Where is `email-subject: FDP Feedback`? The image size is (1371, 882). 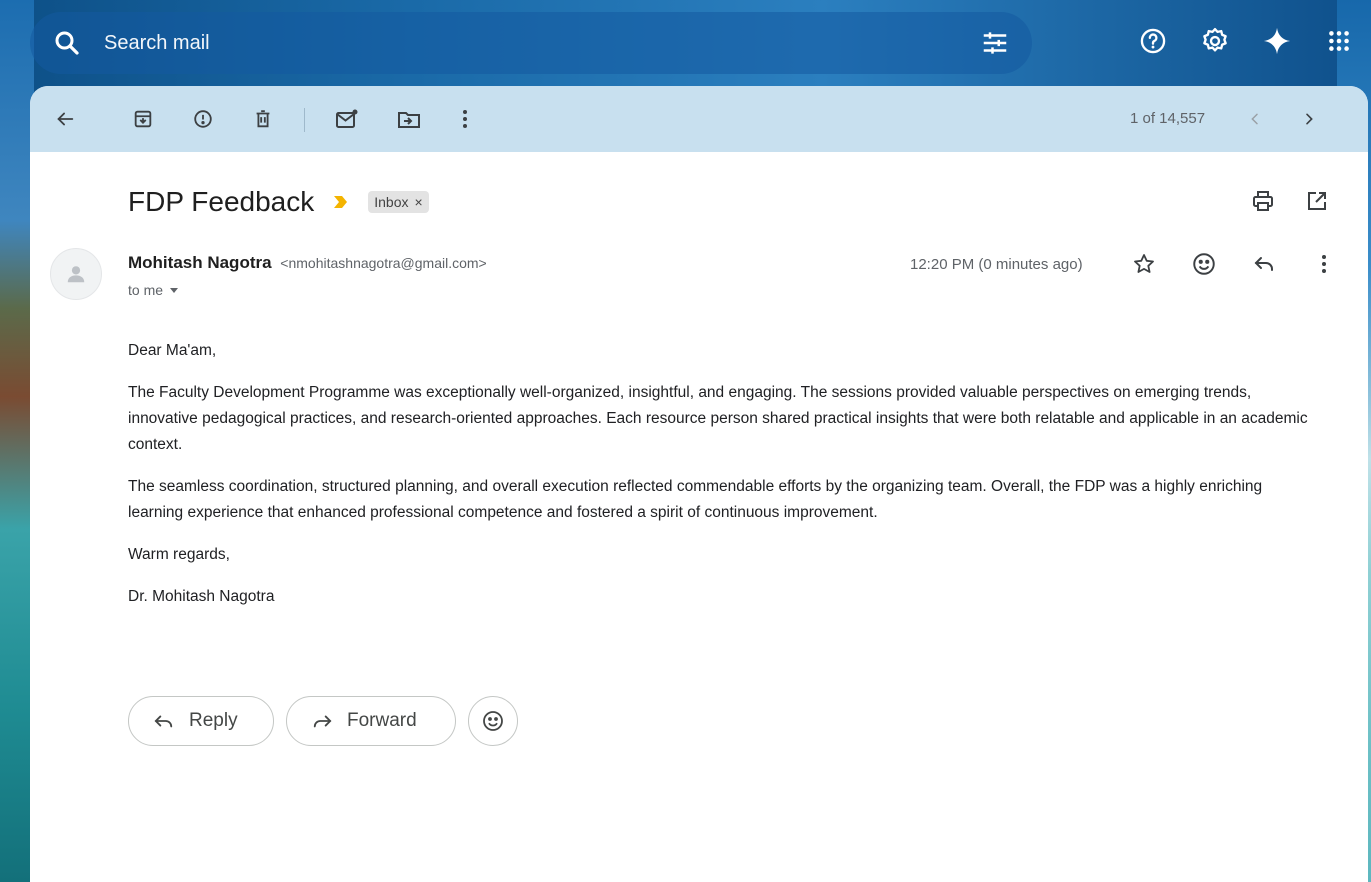
email-subject: FDP Feedback is located at coordinates (221, 201).